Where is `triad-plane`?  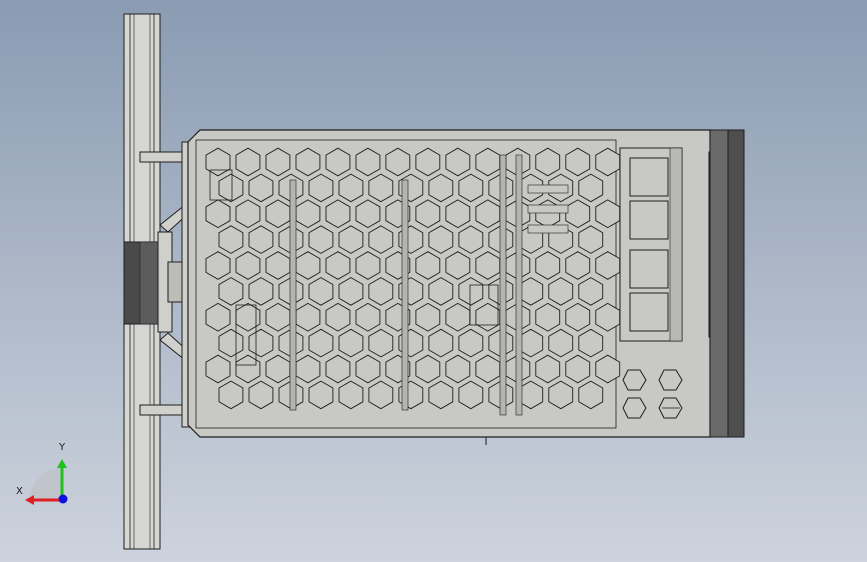
triad-plane is located at coordinates (46, 484).